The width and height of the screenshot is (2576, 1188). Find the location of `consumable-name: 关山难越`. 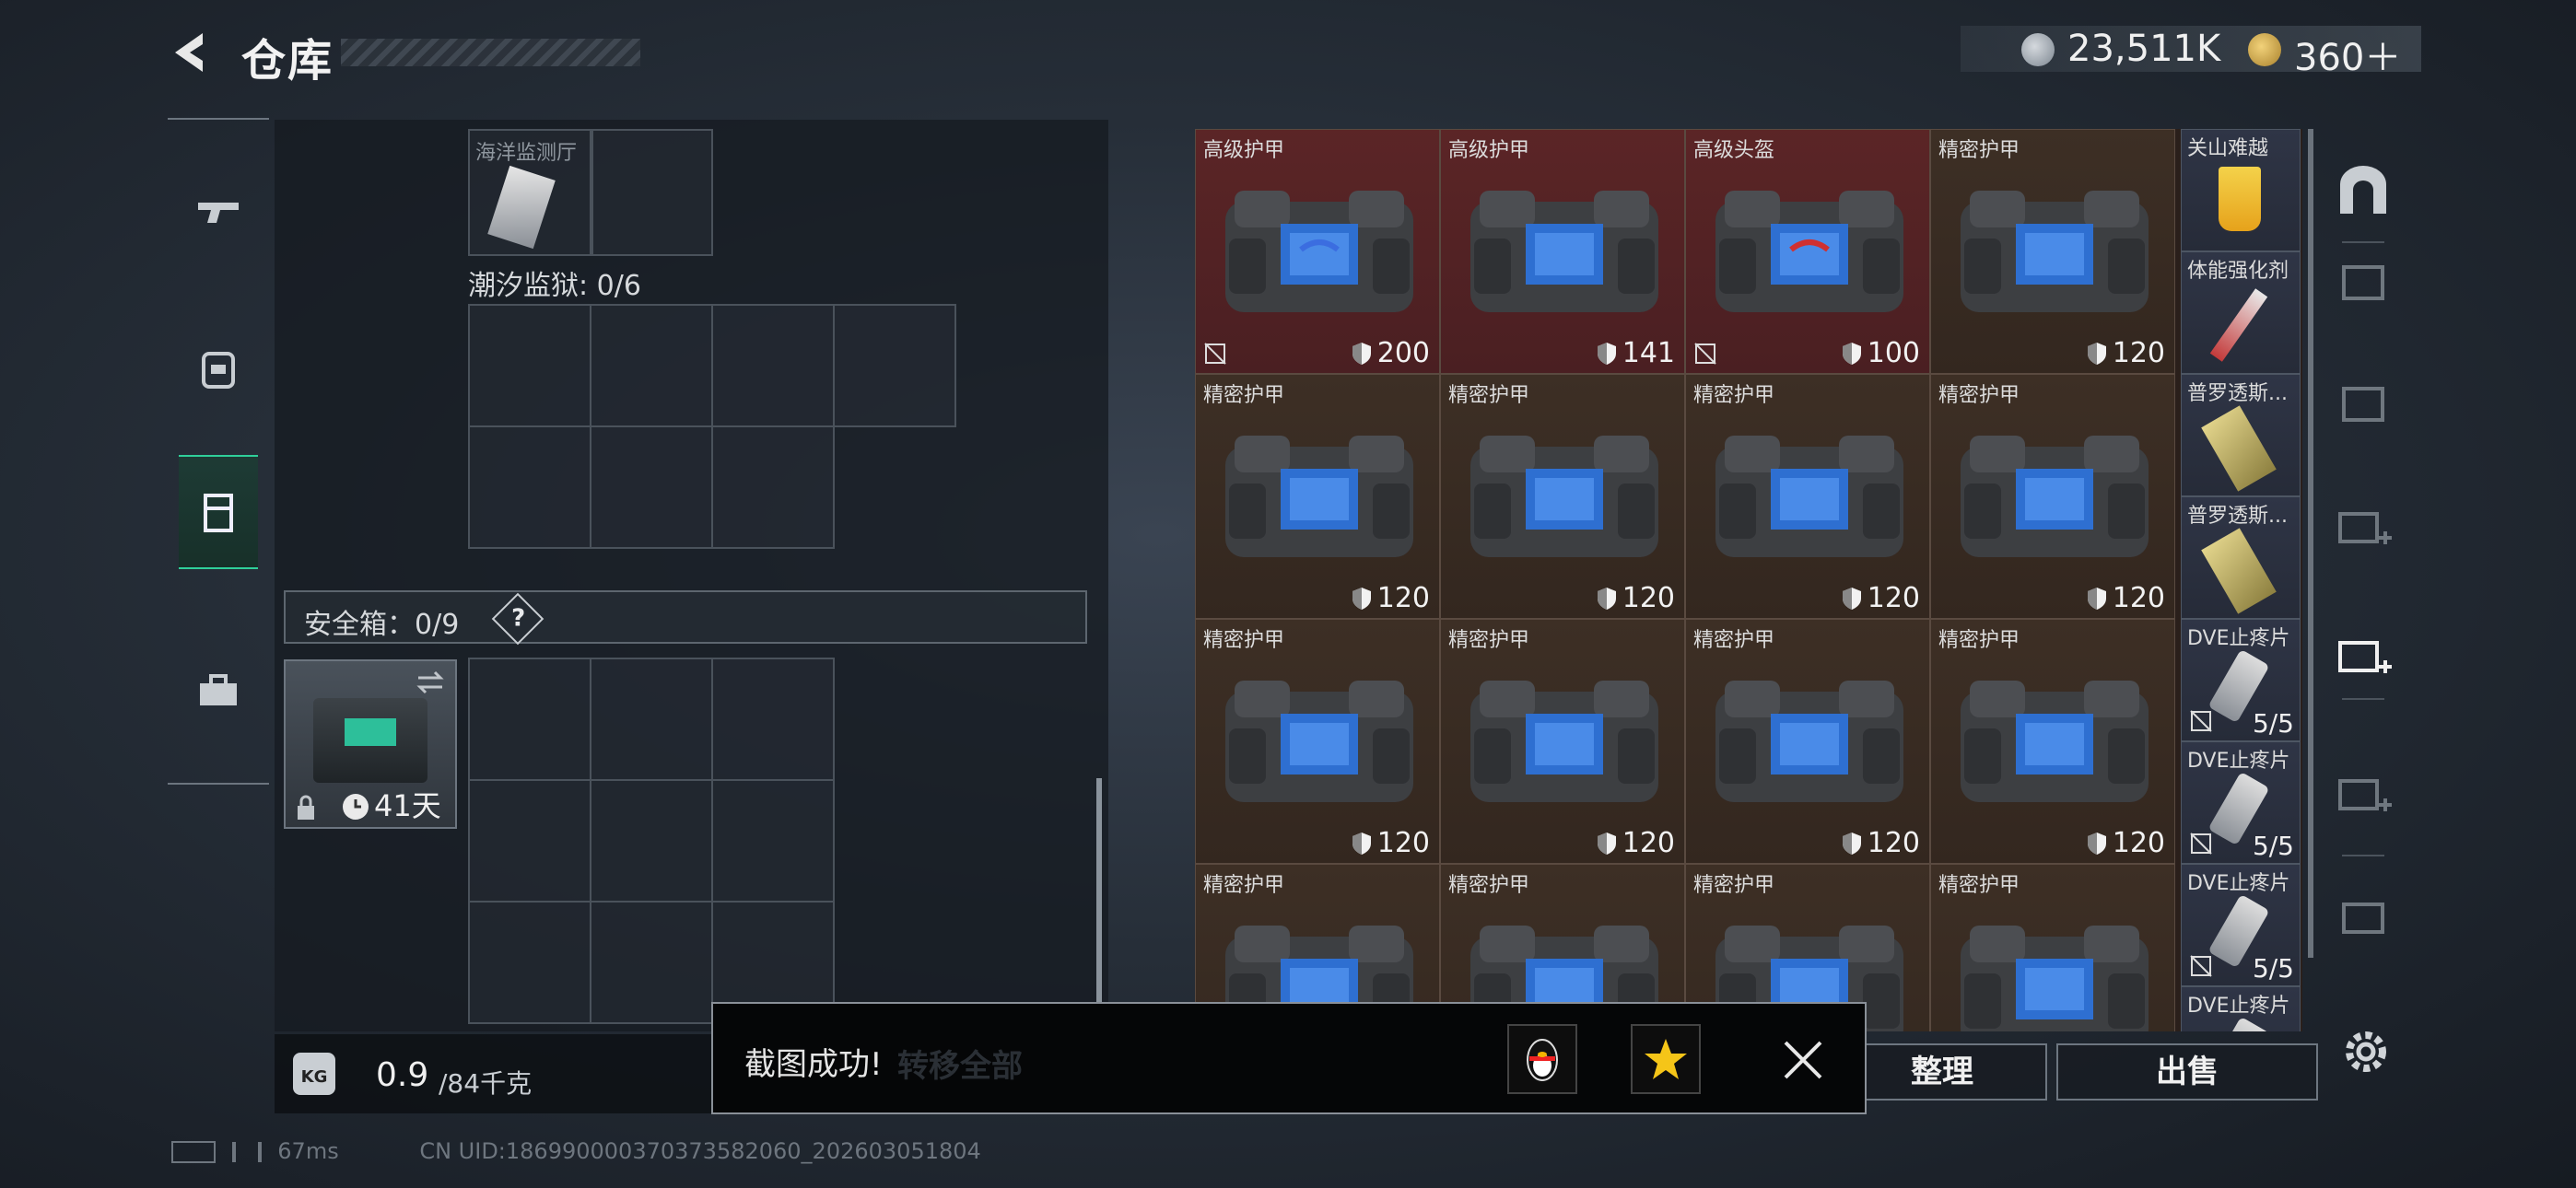

consumable-name: 关山难越 is located at coordinates (2228, 148).